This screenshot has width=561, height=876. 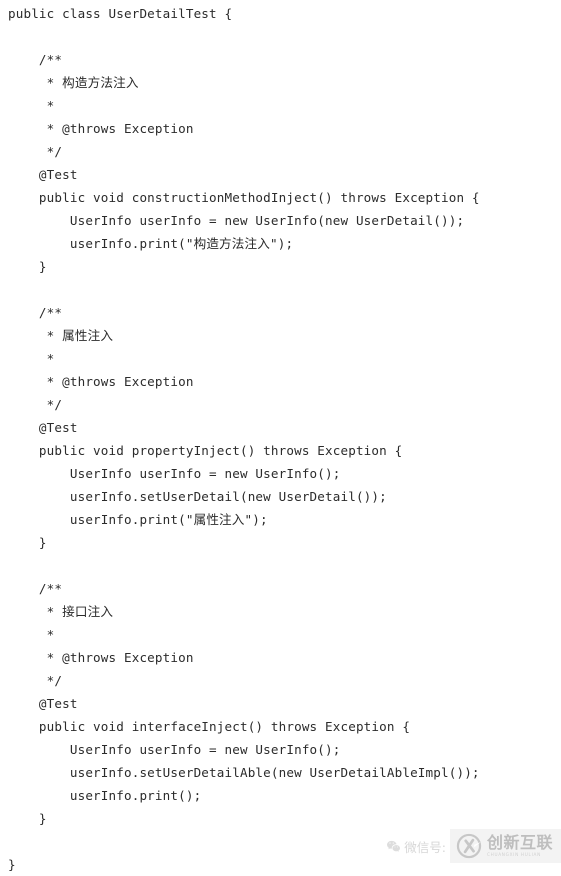 I want to click on code-line: * 接口注入, so click(x=61, y=611).